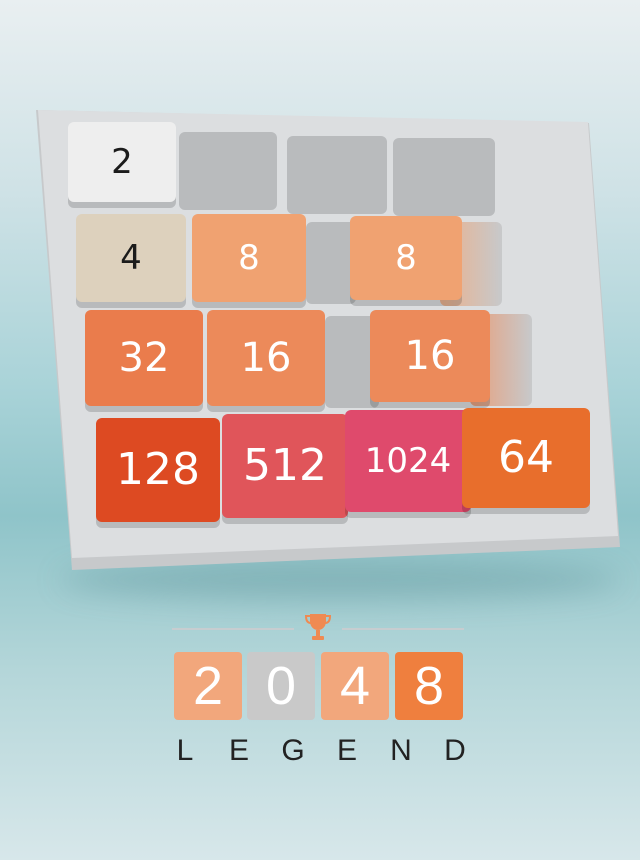 The height and width of the screenshot is (860, 640). I want to click on logo-subtitle: L E G E N D, so click(320, 751).